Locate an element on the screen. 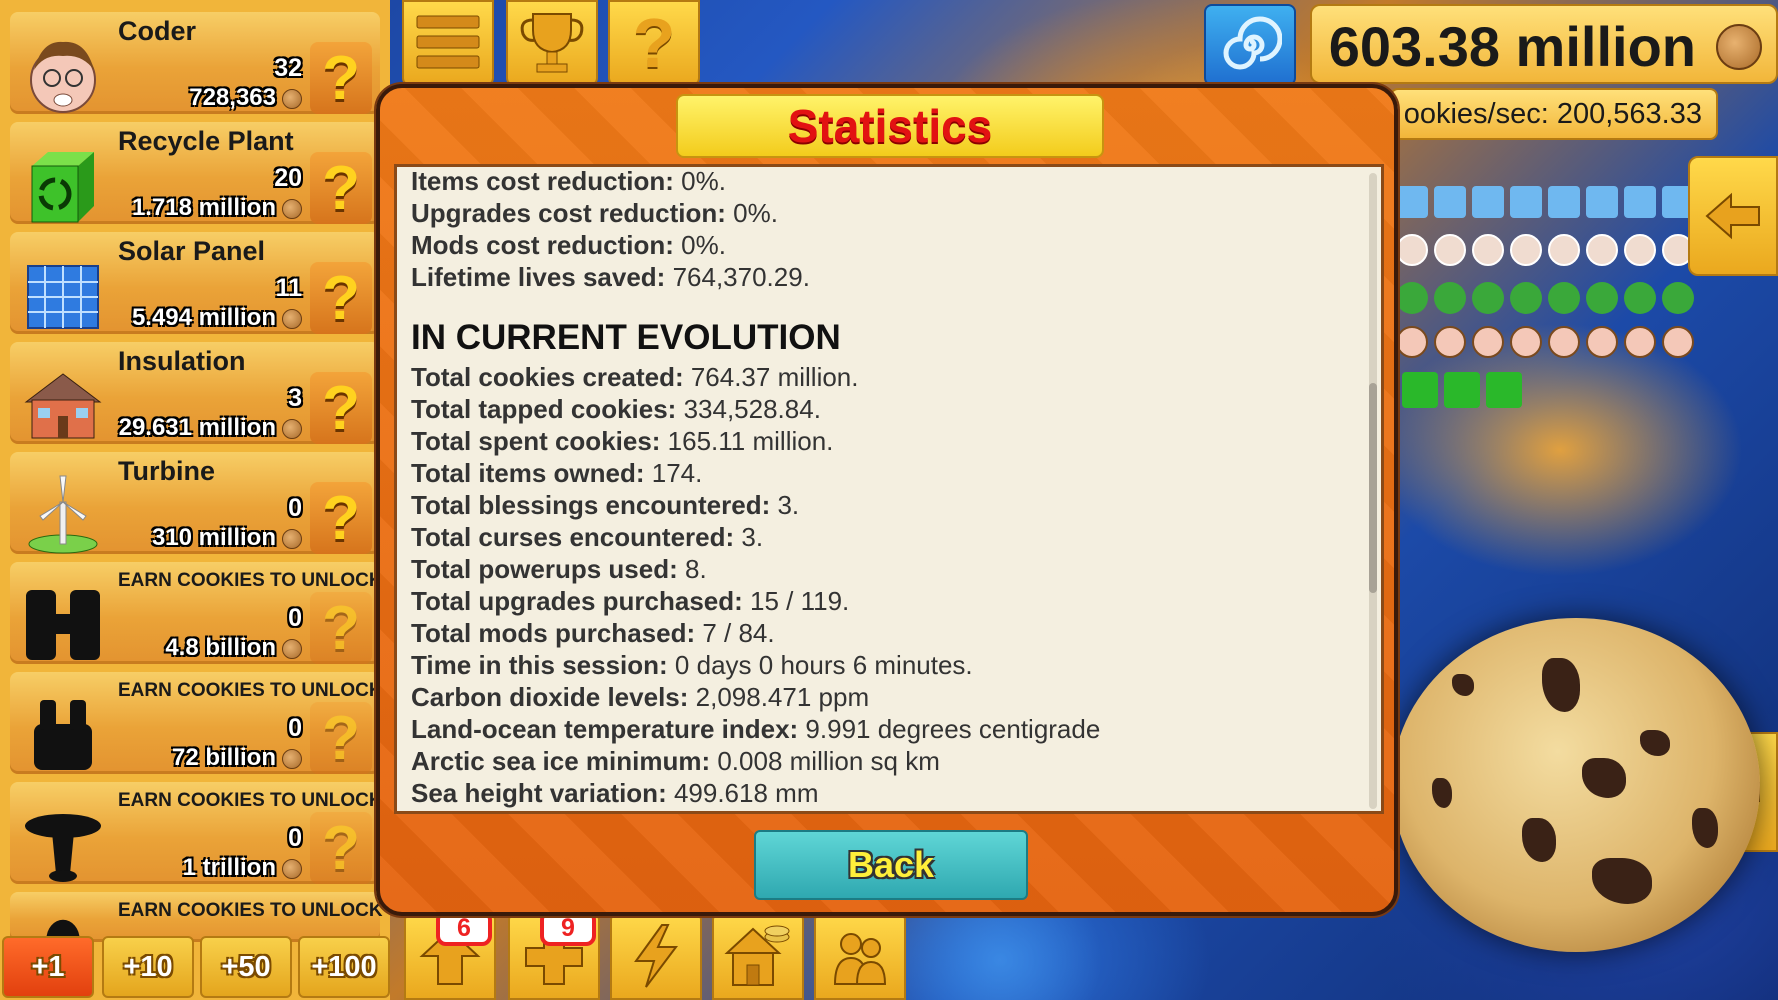 This screenshot has height=1000, width=1778. stat-label: Lifetime lives saved: is located at coordinates (538, 277).